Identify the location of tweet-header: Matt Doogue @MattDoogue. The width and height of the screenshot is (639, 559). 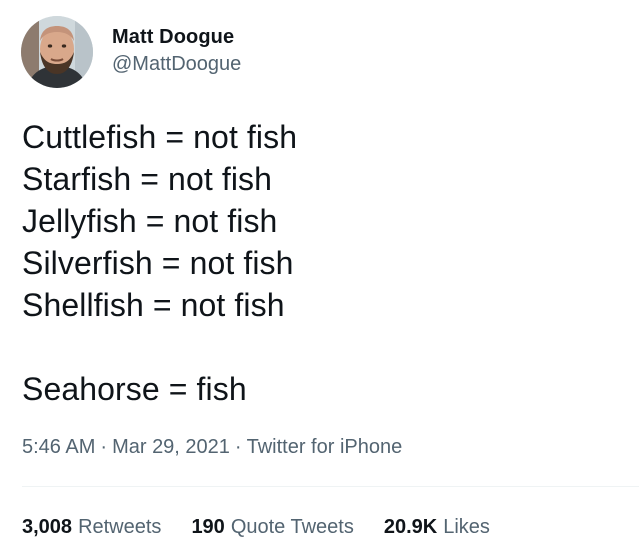
(131, 52).